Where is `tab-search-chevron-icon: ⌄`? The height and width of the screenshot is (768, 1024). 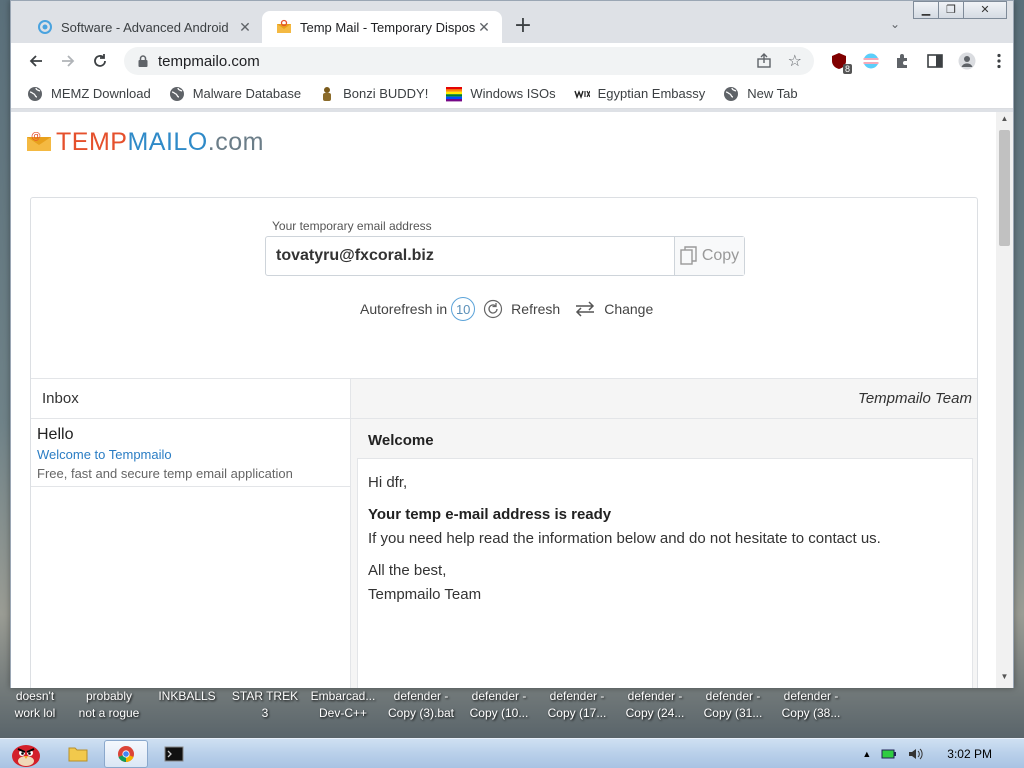
tab-search-chevron-icon: ⌄ is located at coordinates (895, 27).